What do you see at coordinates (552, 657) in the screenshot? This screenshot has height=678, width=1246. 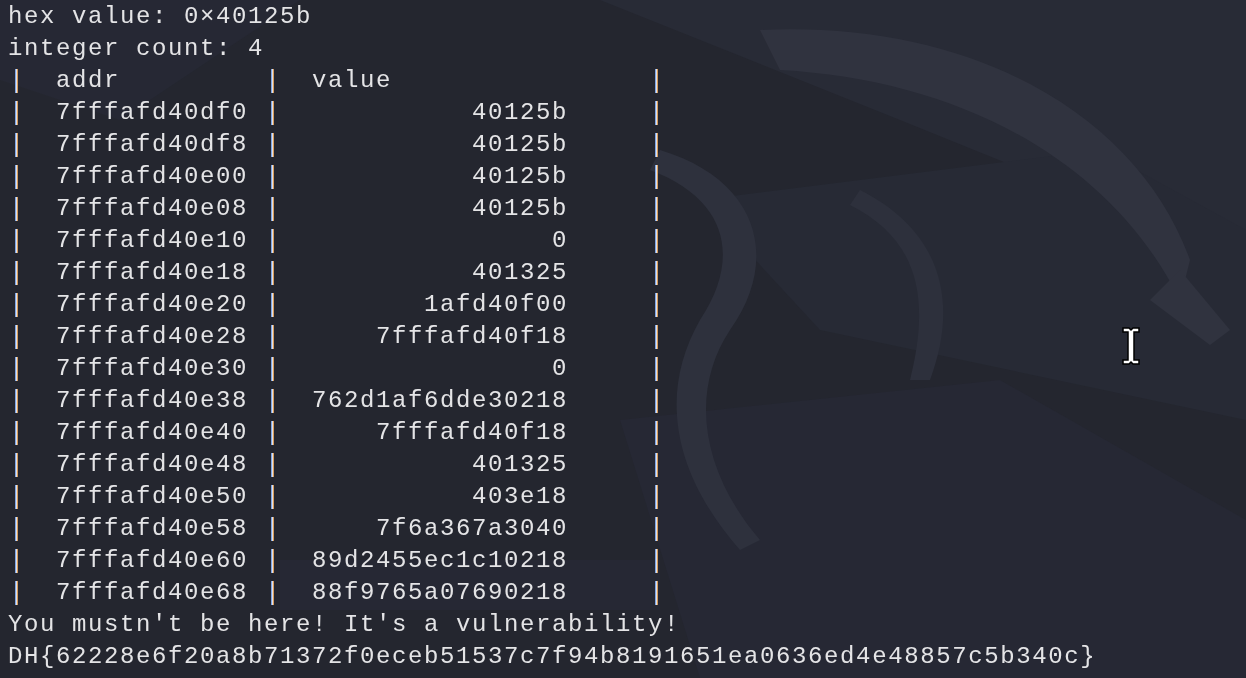 I see `terminal-line: DH{62228e6f20a8b71372f0eceb51537c7f94b8191651ea0636ed4e48857c5b340c}` at bounding box center [552, 657].